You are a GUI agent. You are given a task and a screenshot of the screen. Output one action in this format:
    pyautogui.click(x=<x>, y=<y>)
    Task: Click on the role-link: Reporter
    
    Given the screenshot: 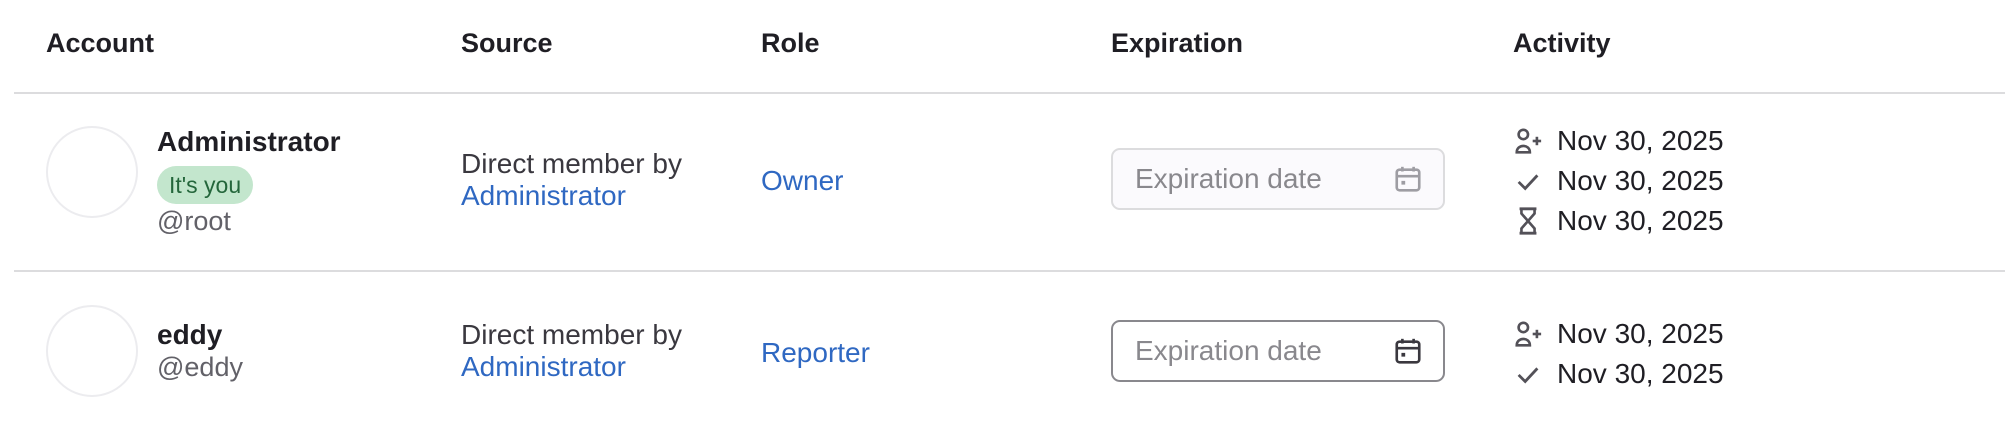 What is the action you would take?
    pyautogui.click(x=815, y=353)
    